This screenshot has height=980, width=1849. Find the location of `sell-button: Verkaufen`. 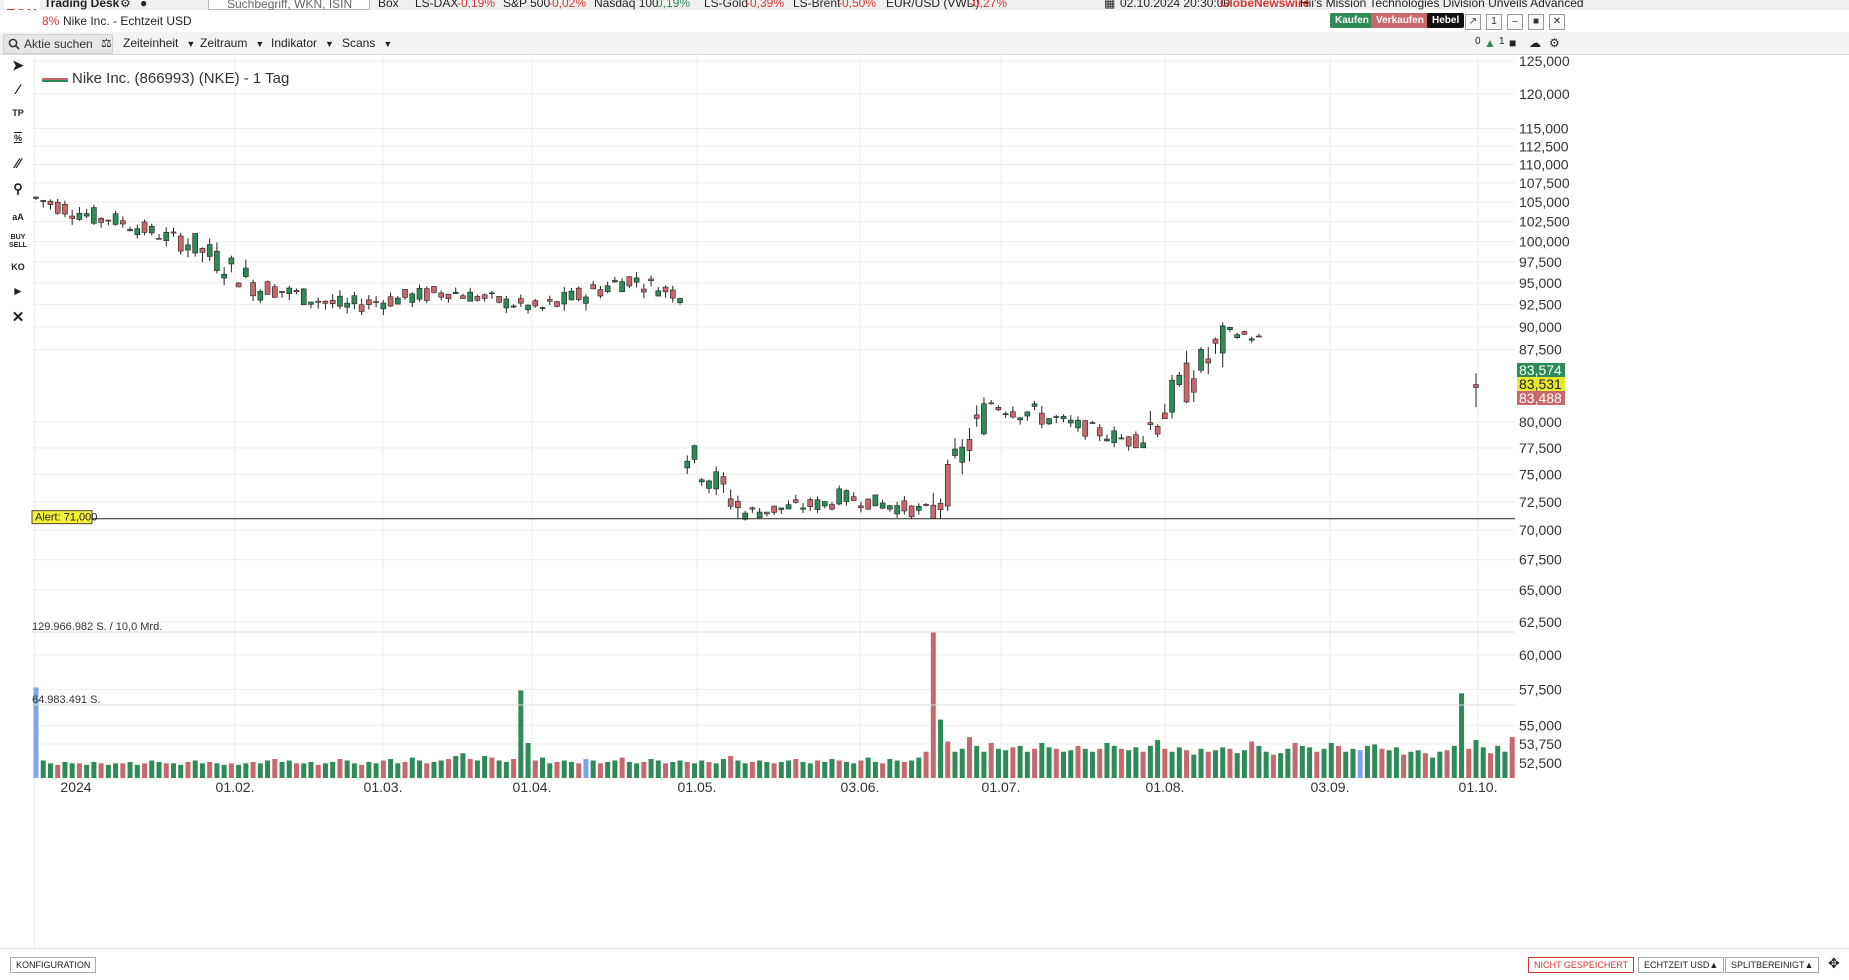

sell-button: Verkaufen is located at coordinates (1400, 20).